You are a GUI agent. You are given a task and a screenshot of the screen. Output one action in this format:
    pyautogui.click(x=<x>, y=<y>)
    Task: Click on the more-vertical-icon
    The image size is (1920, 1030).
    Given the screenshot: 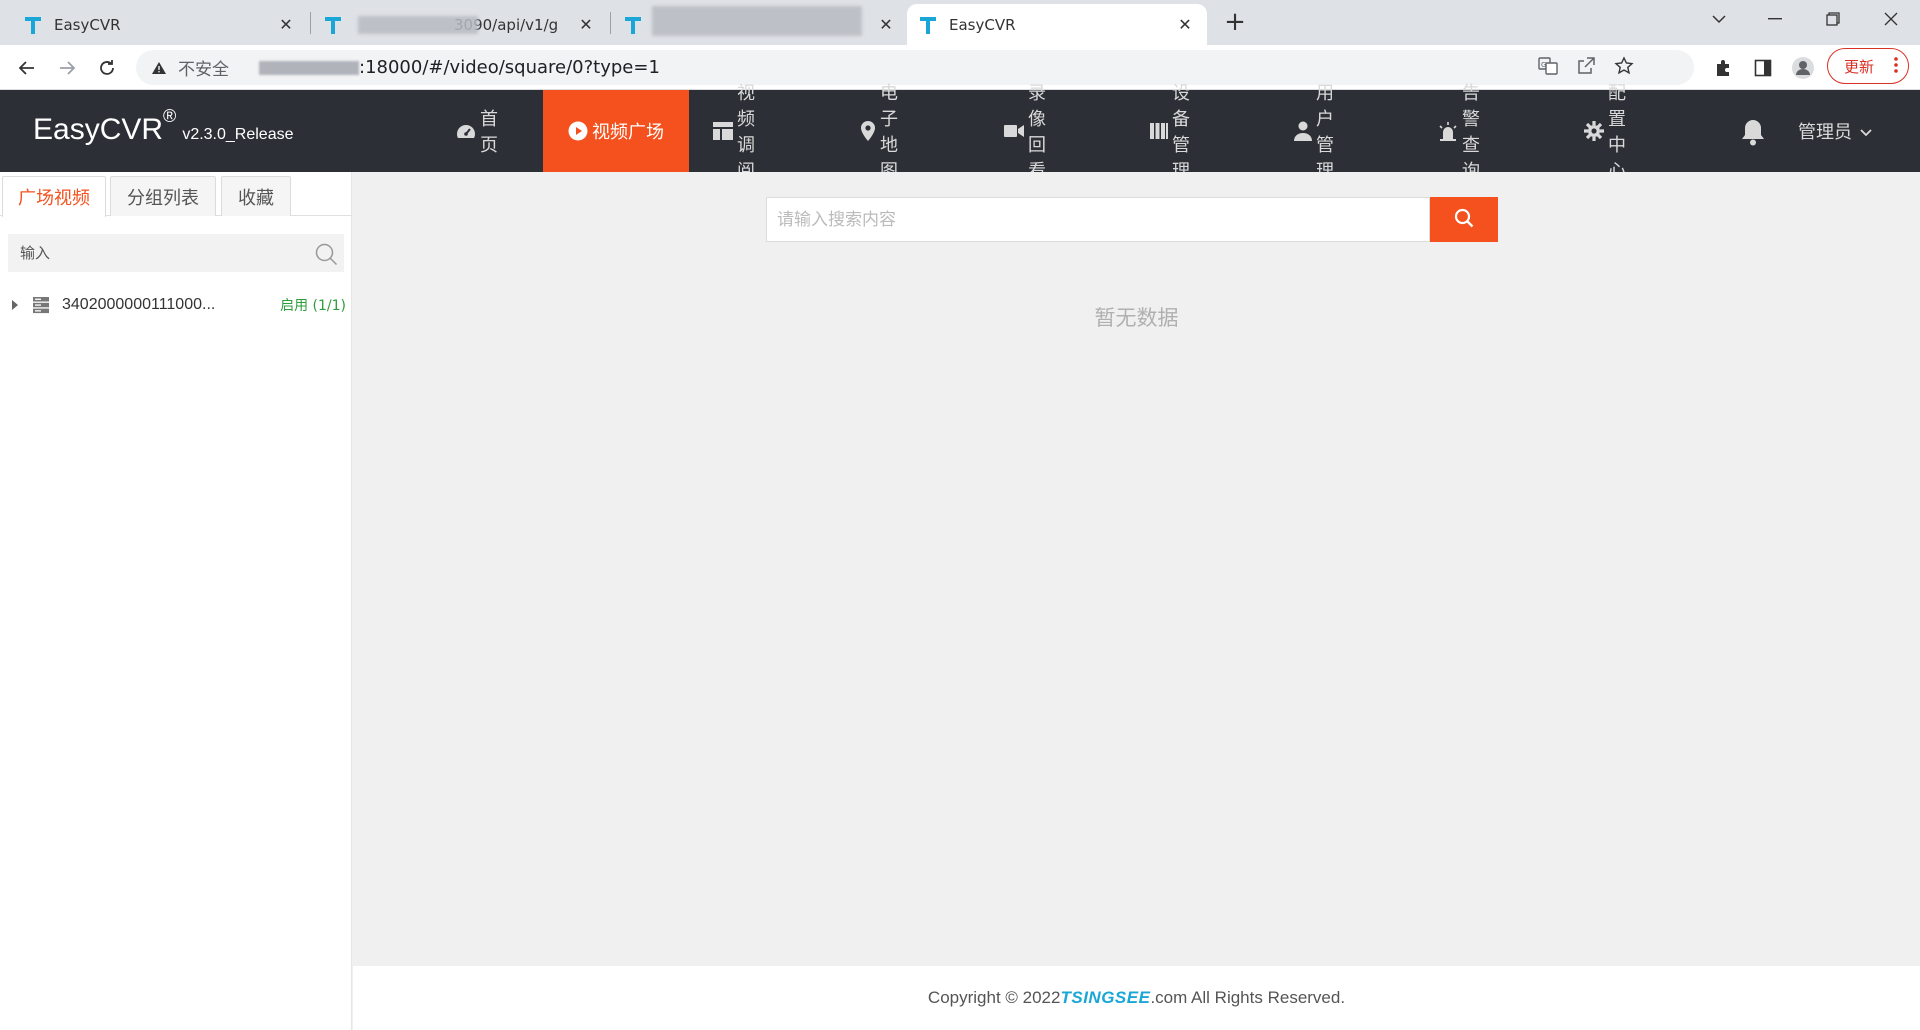 What is the action you would take?
    pyautogui.click(x=1896, y=67)
    